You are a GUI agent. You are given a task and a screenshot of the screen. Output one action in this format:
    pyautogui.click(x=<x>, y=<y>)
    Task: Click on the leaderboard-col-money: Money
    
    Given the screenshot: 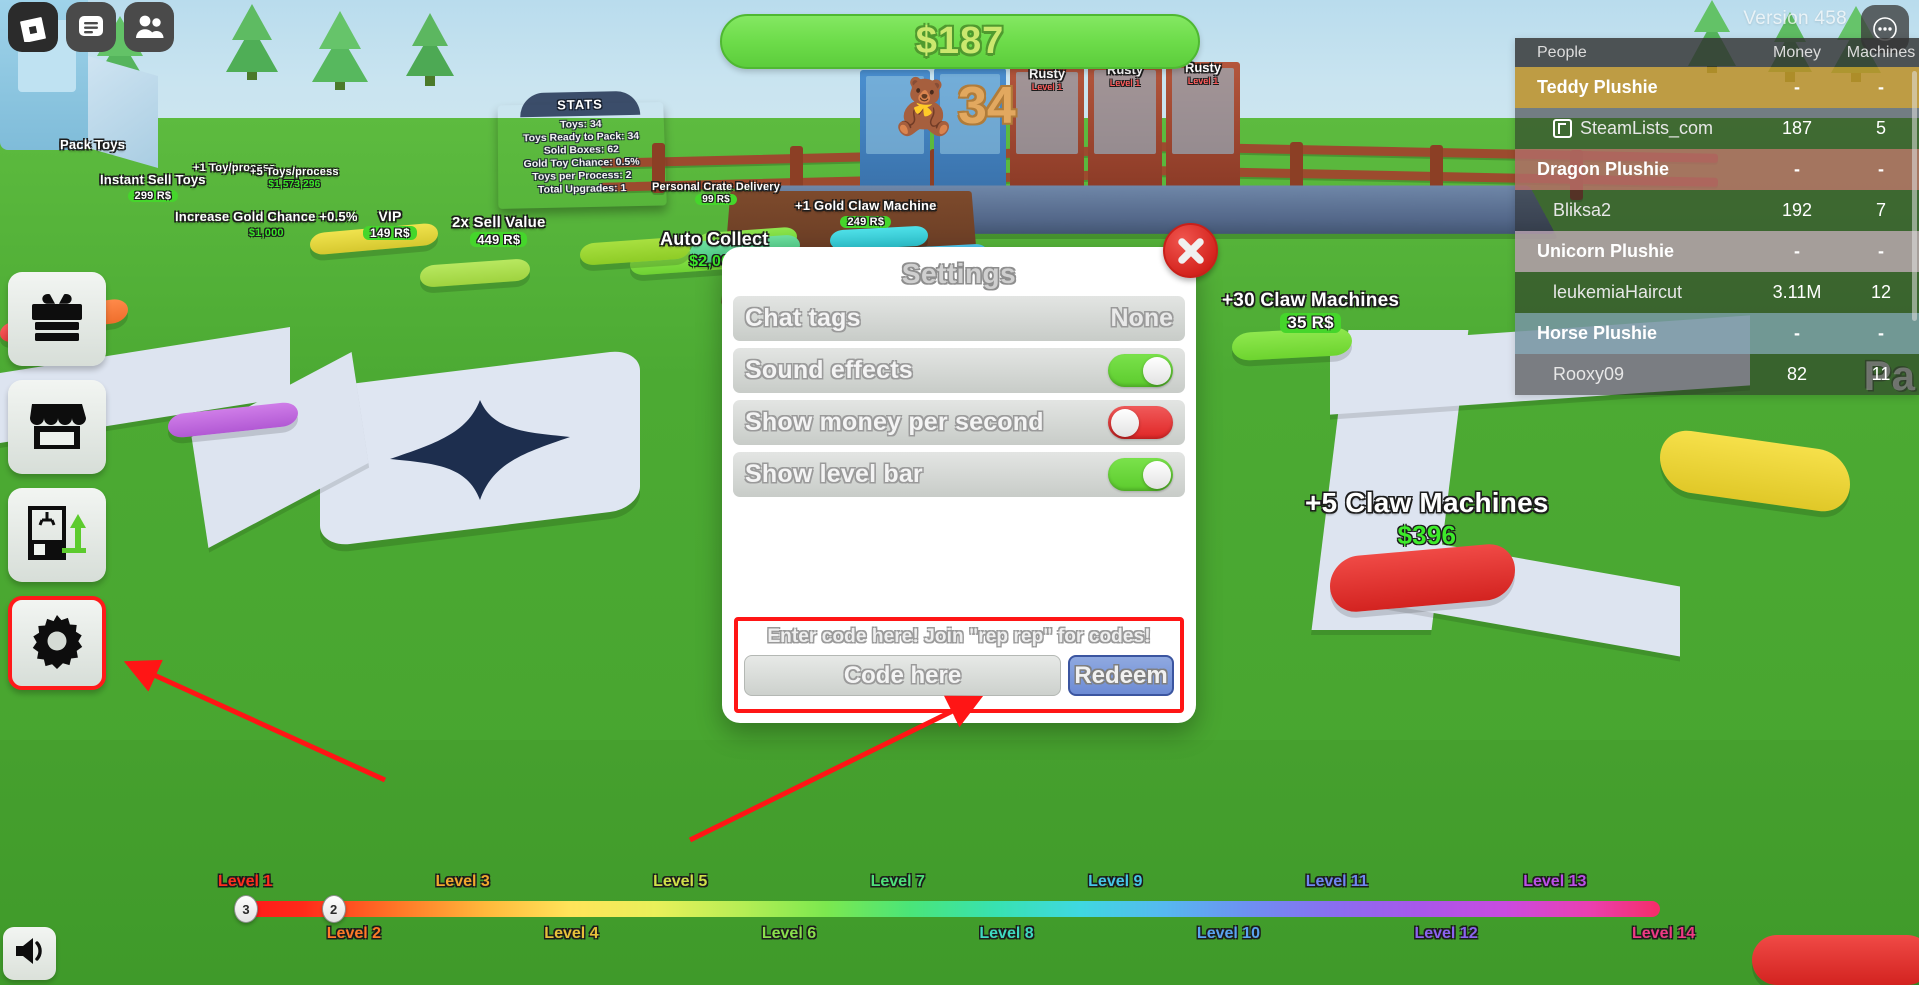 What is the action you would take?
    pyautogui.click(x=1797, y=52)
    